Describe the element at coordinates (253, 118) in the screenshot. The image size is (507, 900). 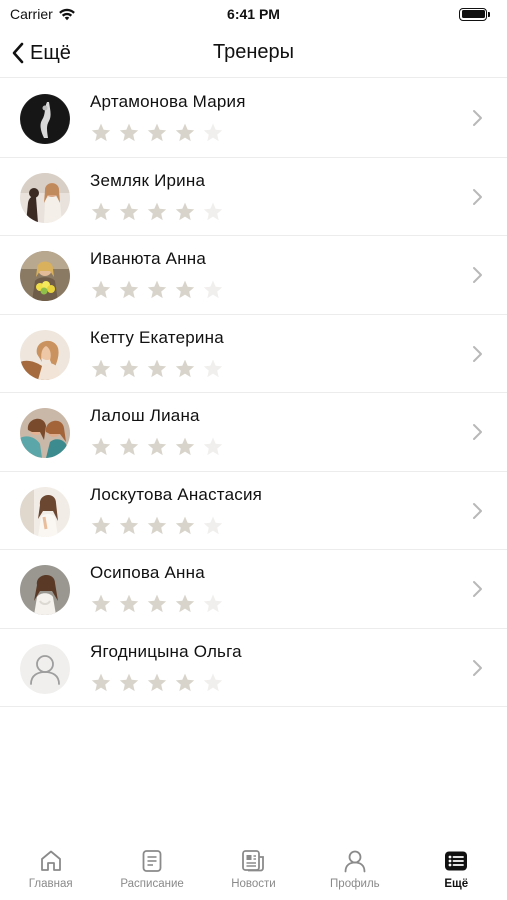
I see `trainer-row: Артамонова Мария` at that location.